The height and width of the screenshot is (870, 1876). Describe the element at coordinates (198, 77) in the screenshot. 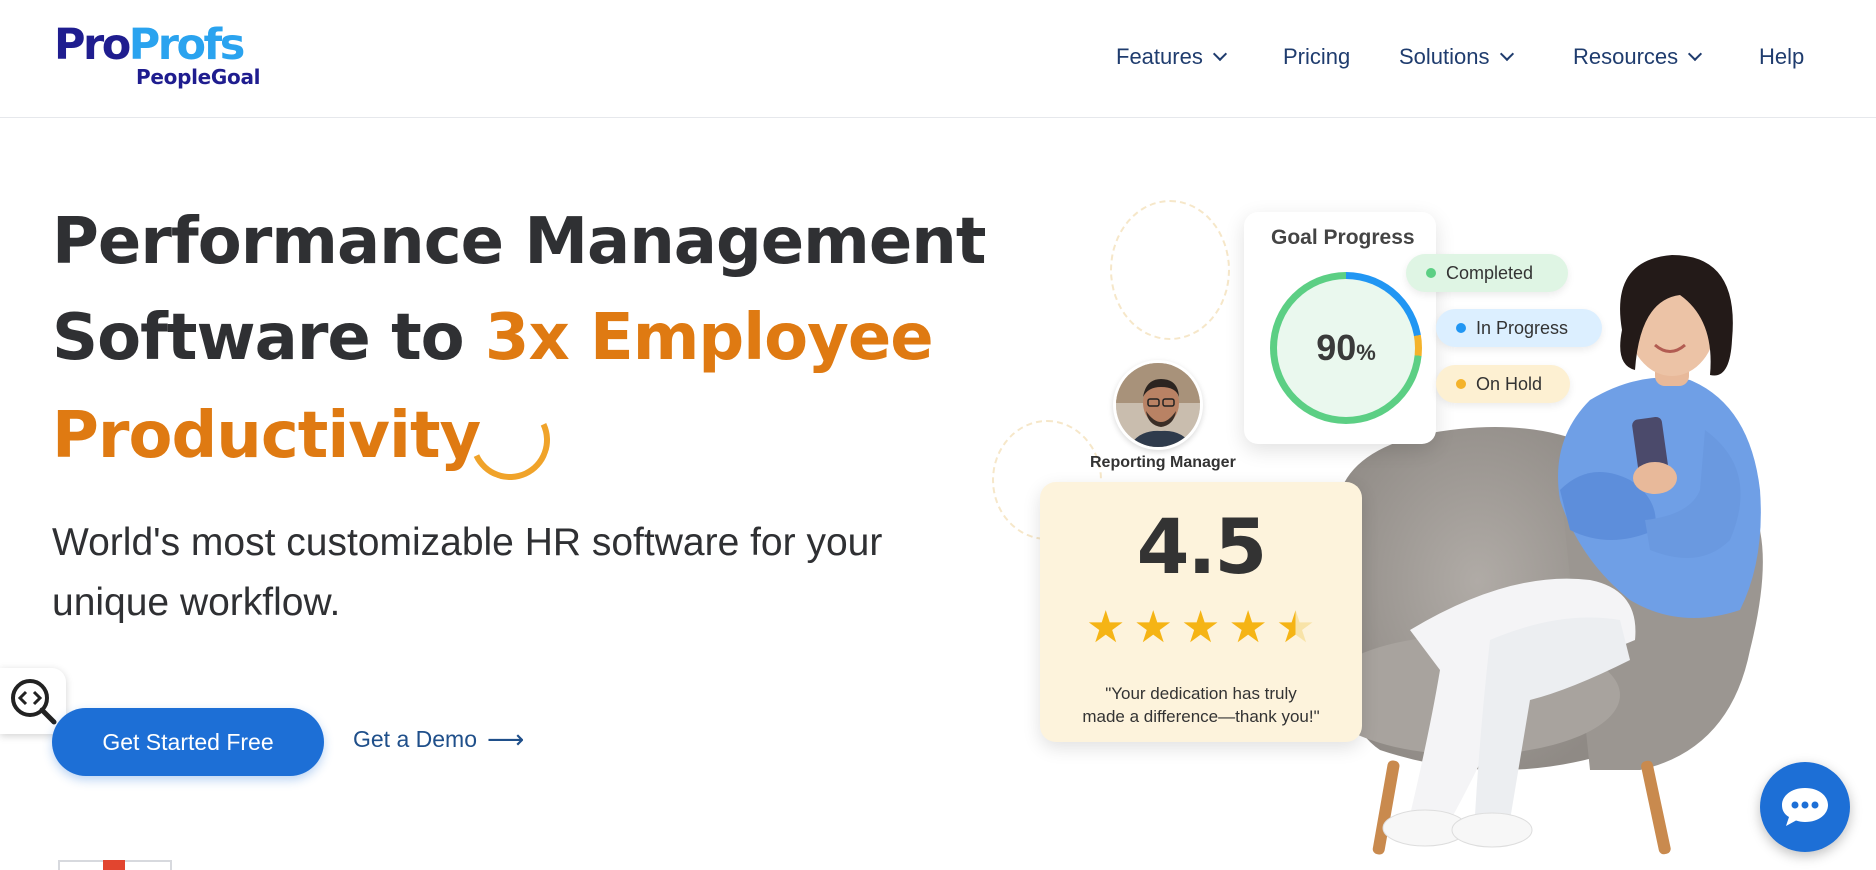

I see `logo-subtitle: PeopleGoal` at that location.